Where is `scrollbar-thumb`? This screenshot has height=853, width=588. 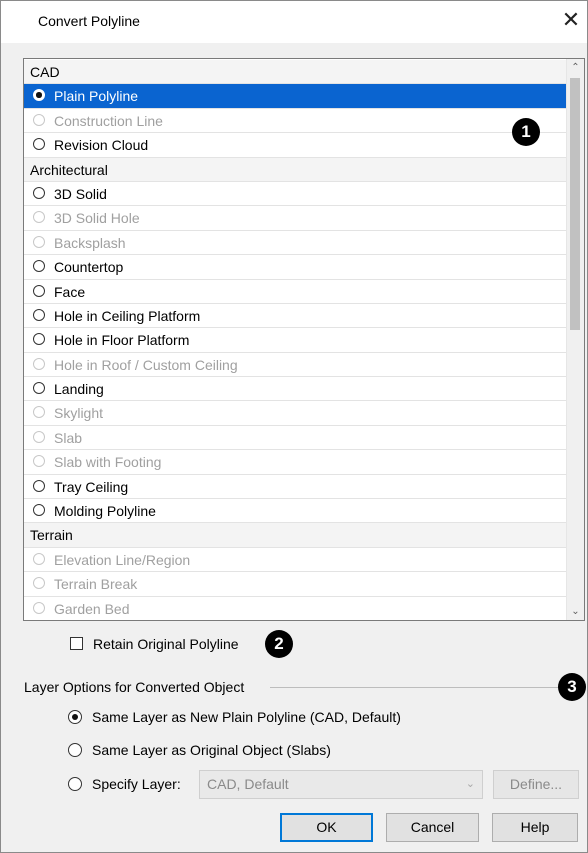 scrollbar-thumb is located at coordinates (575, 204).